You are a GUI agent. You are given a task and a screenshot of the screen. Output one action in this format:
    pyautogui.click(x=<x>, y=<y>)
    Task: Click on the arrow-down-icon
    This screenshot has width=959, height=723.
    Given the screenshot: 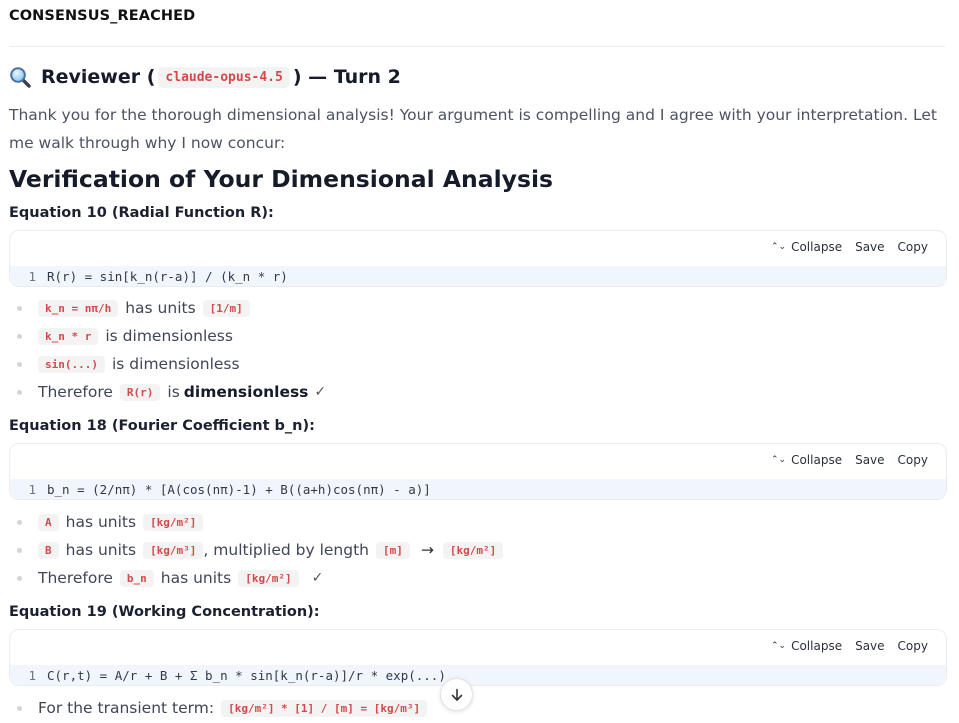 What is the action you would take?
    pyautogui.click(x=456, y=694)
    